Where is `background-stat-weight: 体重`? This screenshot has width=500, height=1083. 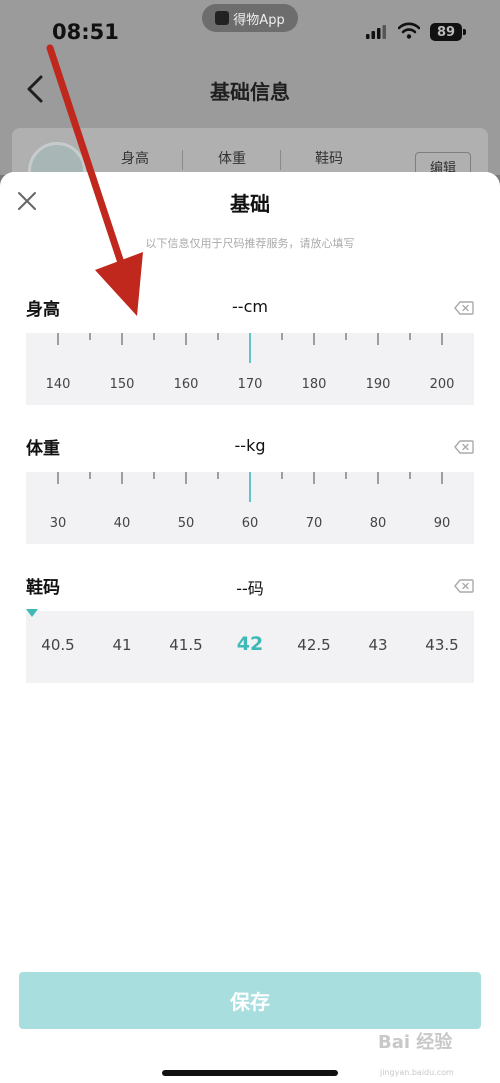 background-stat-weight: 体重 is located at coordinates (232, 159).